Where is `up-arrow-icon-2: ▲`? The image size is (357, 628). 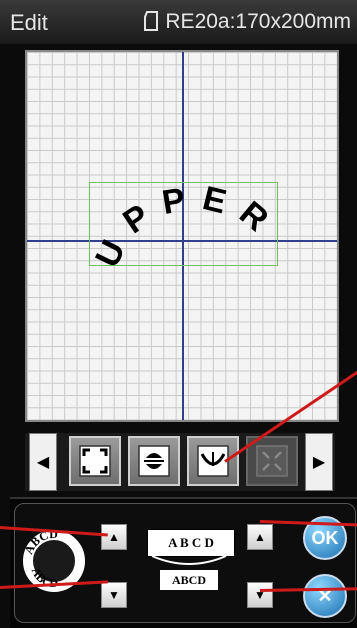 up-arrow-icon-2: ▲ is located at coordinates (260, 537).